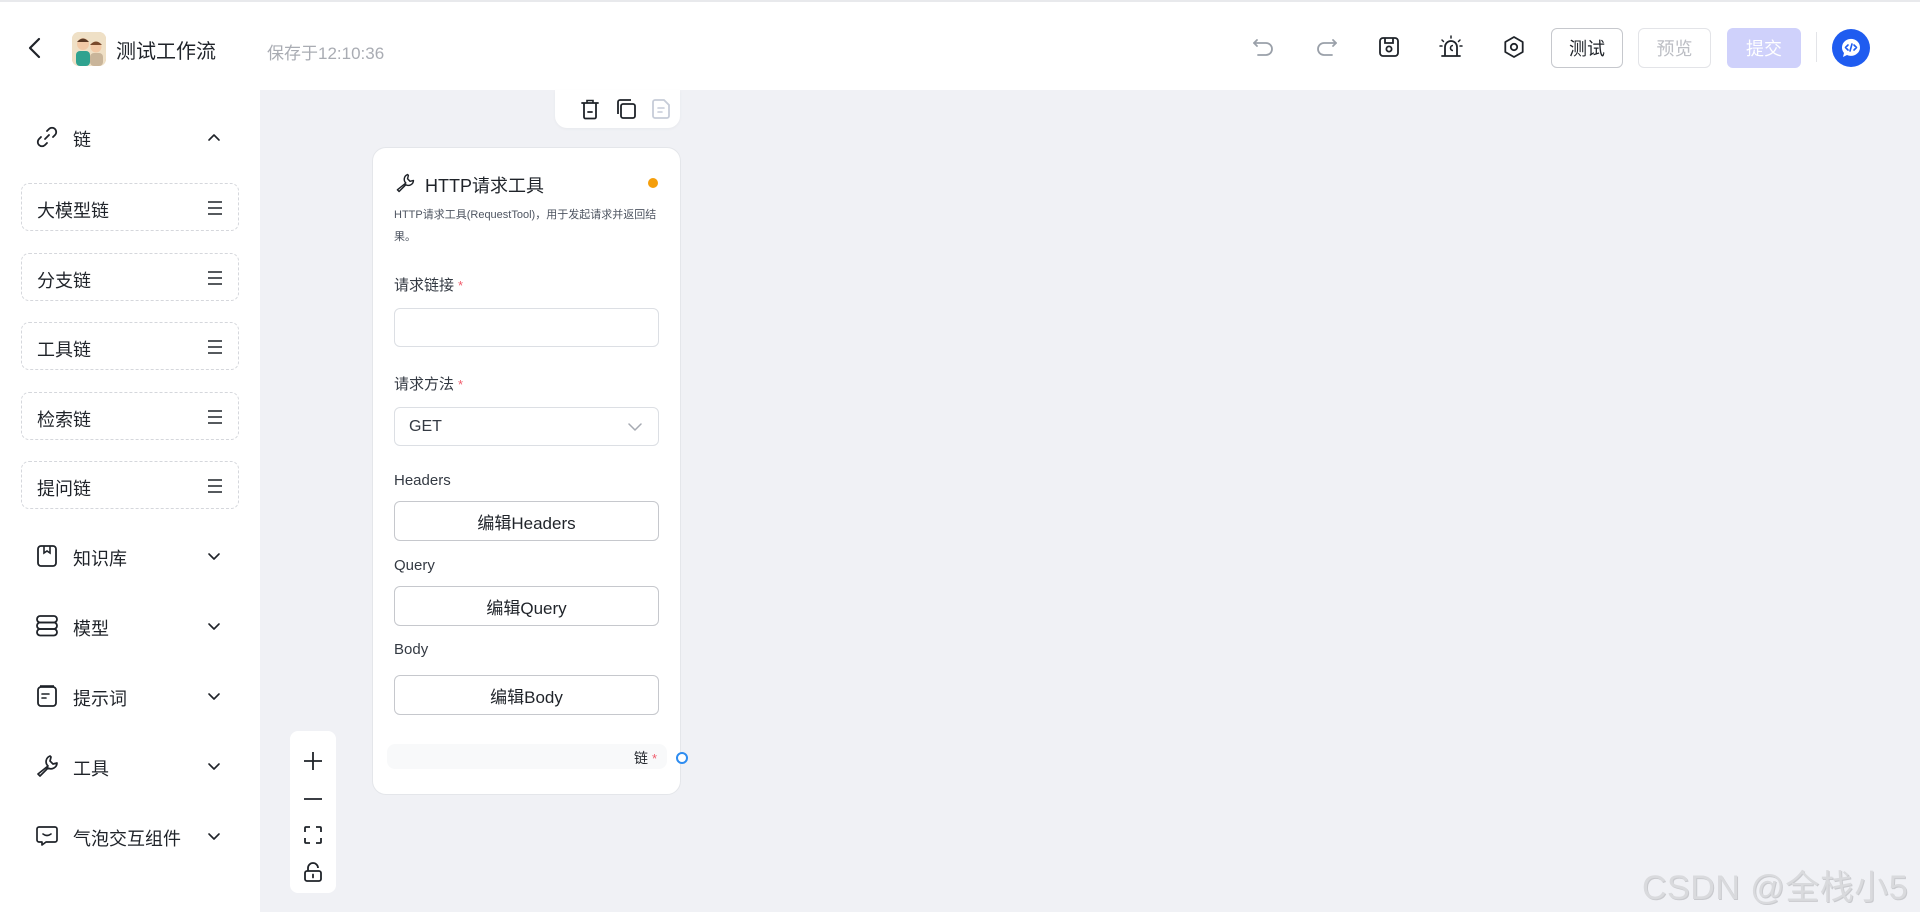  What do you see at coordinates (1674, 48) in the screenshot?
I see `preview-button: 预览` at bounding box center [1674, 48].